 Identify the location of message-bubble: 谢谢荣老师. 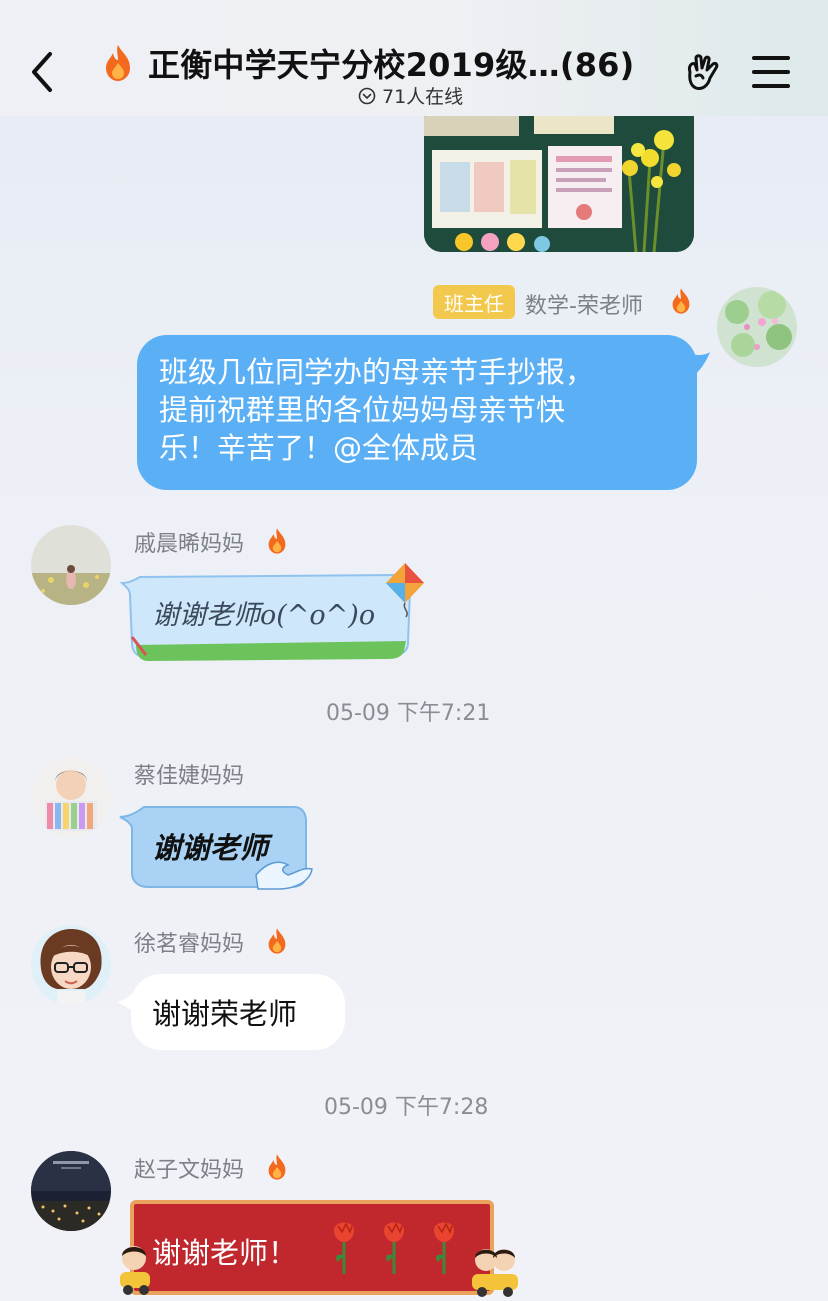
(238, 1012).